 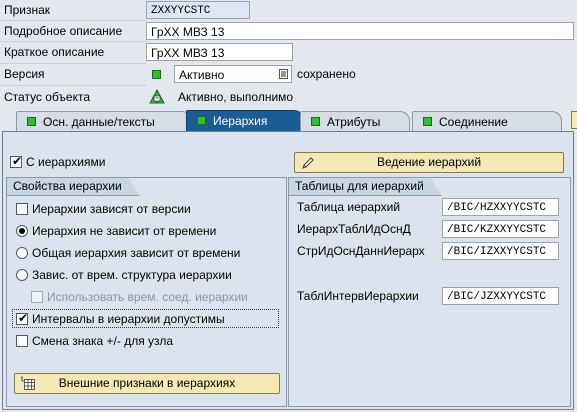 I want to click on version-saved-text: сохранено, so click(x=326, y=74).